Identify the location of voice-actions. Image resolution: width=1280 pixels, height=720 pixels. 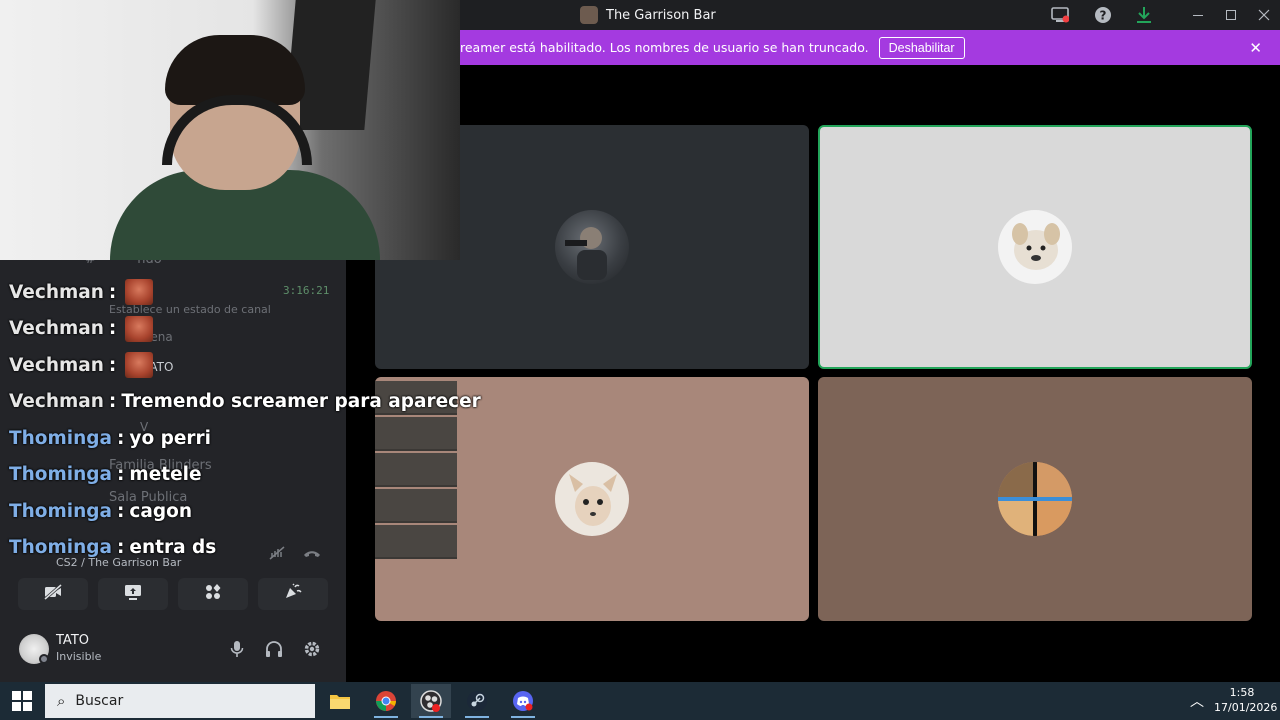
(173, 594).